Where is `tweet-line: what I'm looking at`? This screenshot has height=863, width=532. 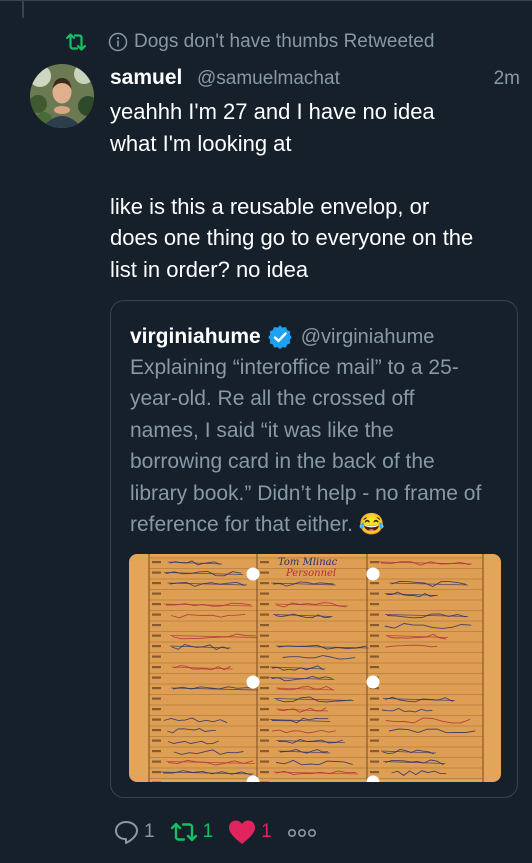
tweet-line: what I'm looking at is located at coordinates (201, 143).